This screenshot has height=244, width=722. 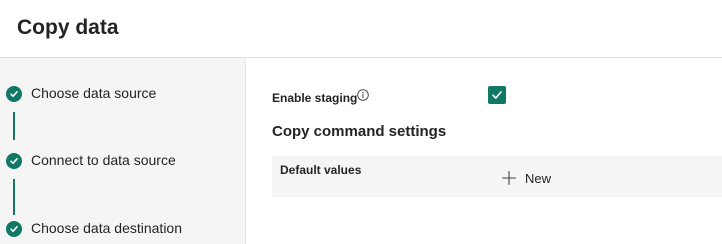 What do you see at coordinates (68, 27) in the screenshot?
I see `page-title: Copy data` at bounding box center [68, 27].